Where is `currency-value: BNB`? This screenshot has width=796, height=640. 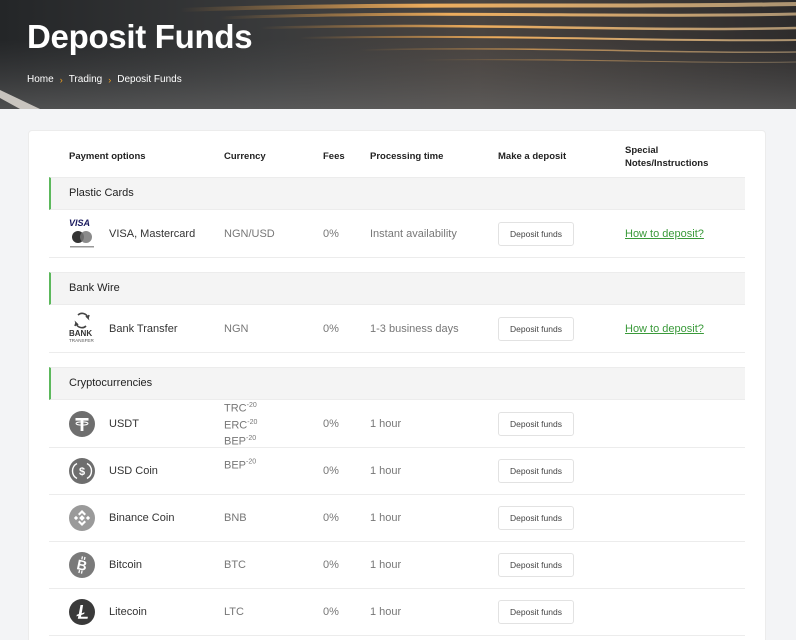
currency-value: BNB is located at coordinates (235, 518).